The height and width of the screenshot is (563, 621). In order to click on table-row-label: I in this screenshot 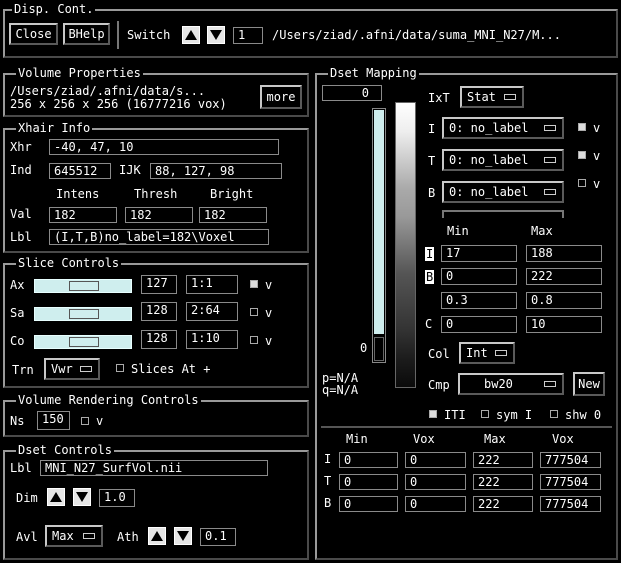, I will do `click(328, 459)`.